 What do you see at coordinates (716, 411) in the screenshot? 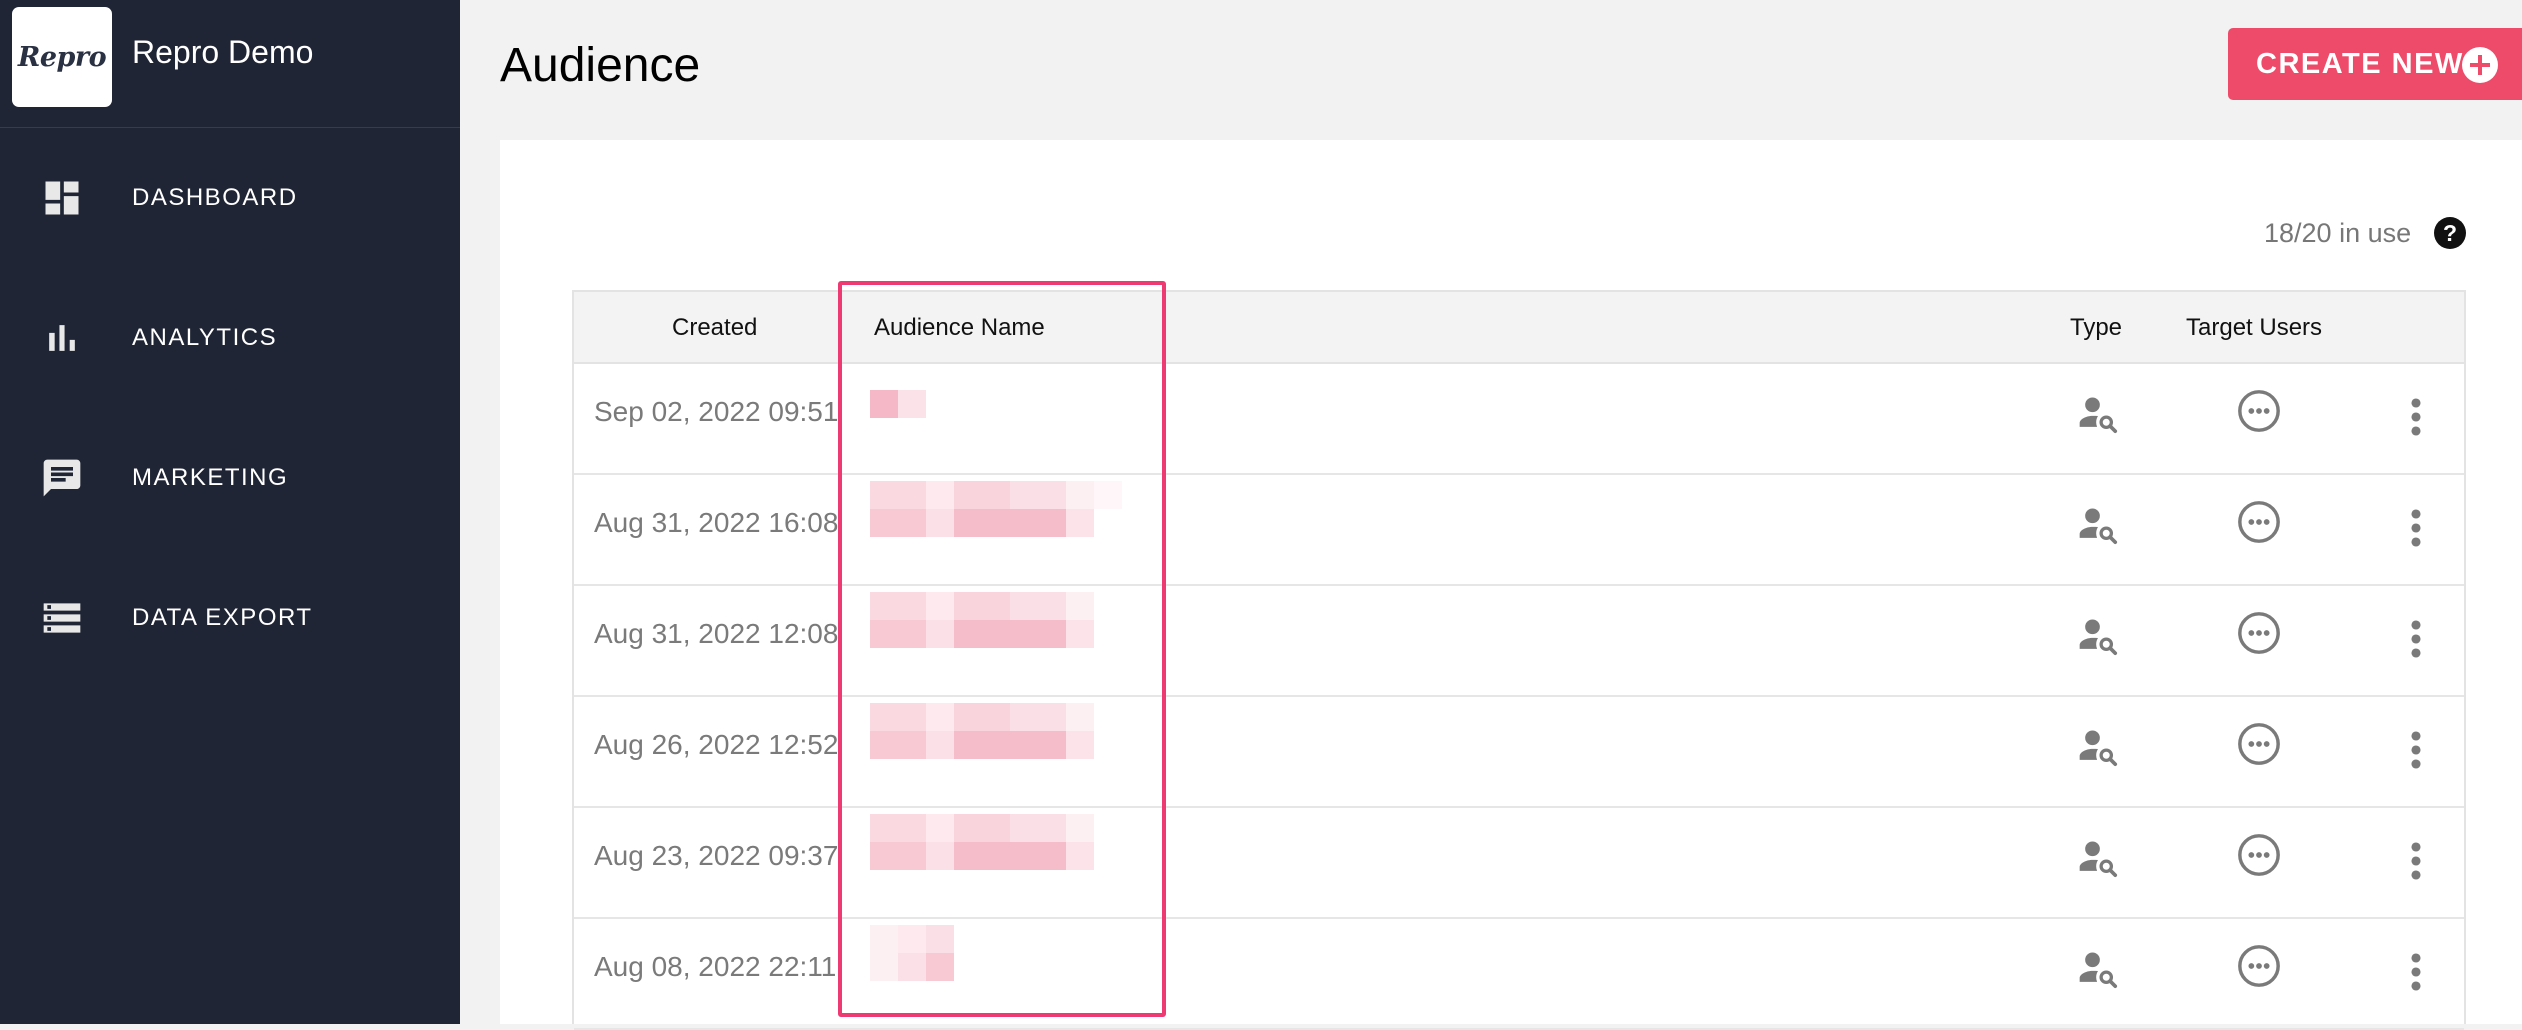
I see `created-date: Sep 02, 2022 09:51` at bounding box center [716, 411].